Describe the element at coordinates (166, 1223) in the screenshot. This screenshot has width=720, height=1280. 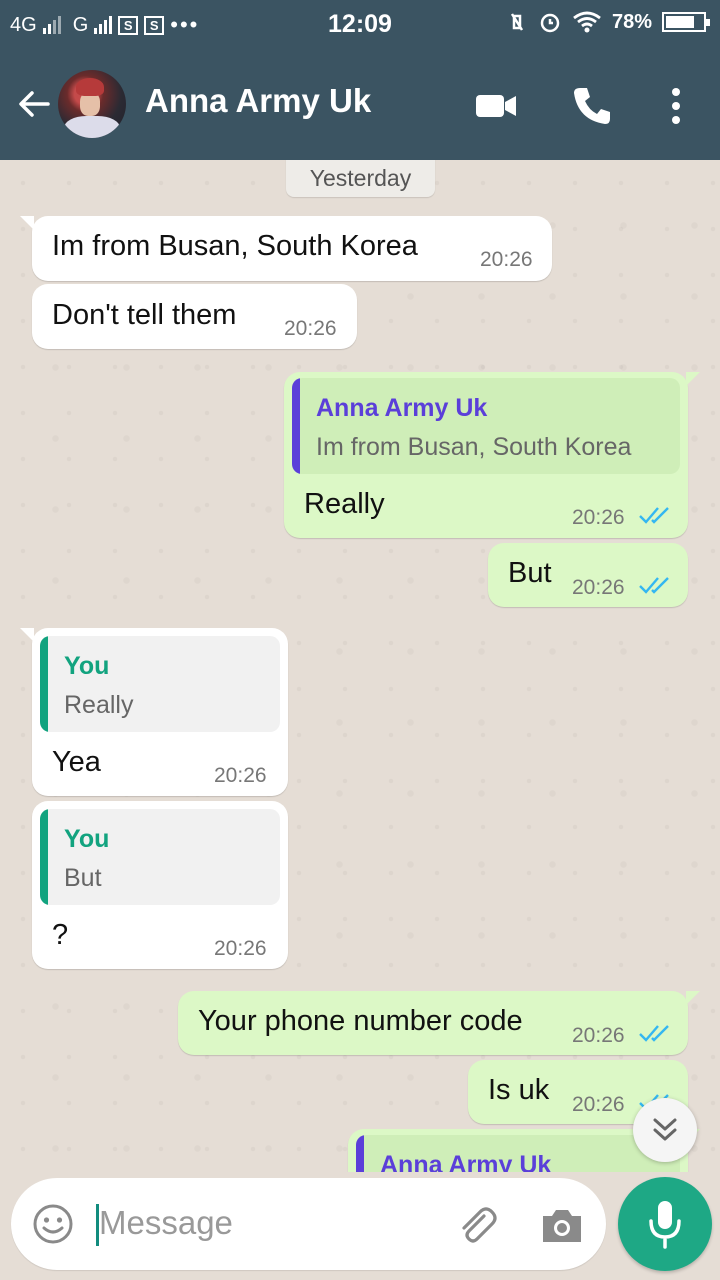
I see `message-placeholder: Message` at that location.